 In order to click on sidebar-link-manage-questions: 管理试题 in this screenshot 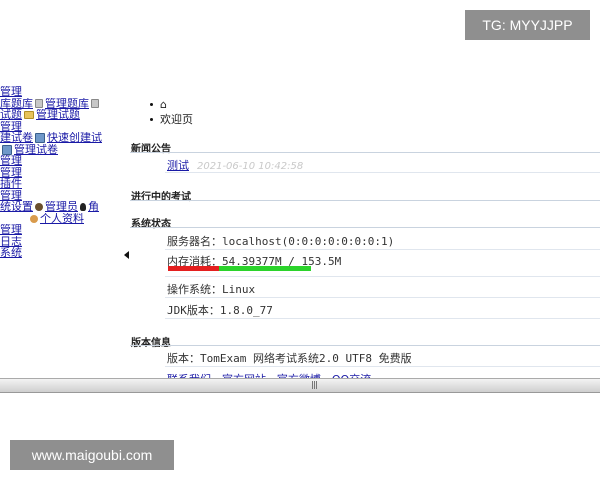, I will do `click(58, 115)`.